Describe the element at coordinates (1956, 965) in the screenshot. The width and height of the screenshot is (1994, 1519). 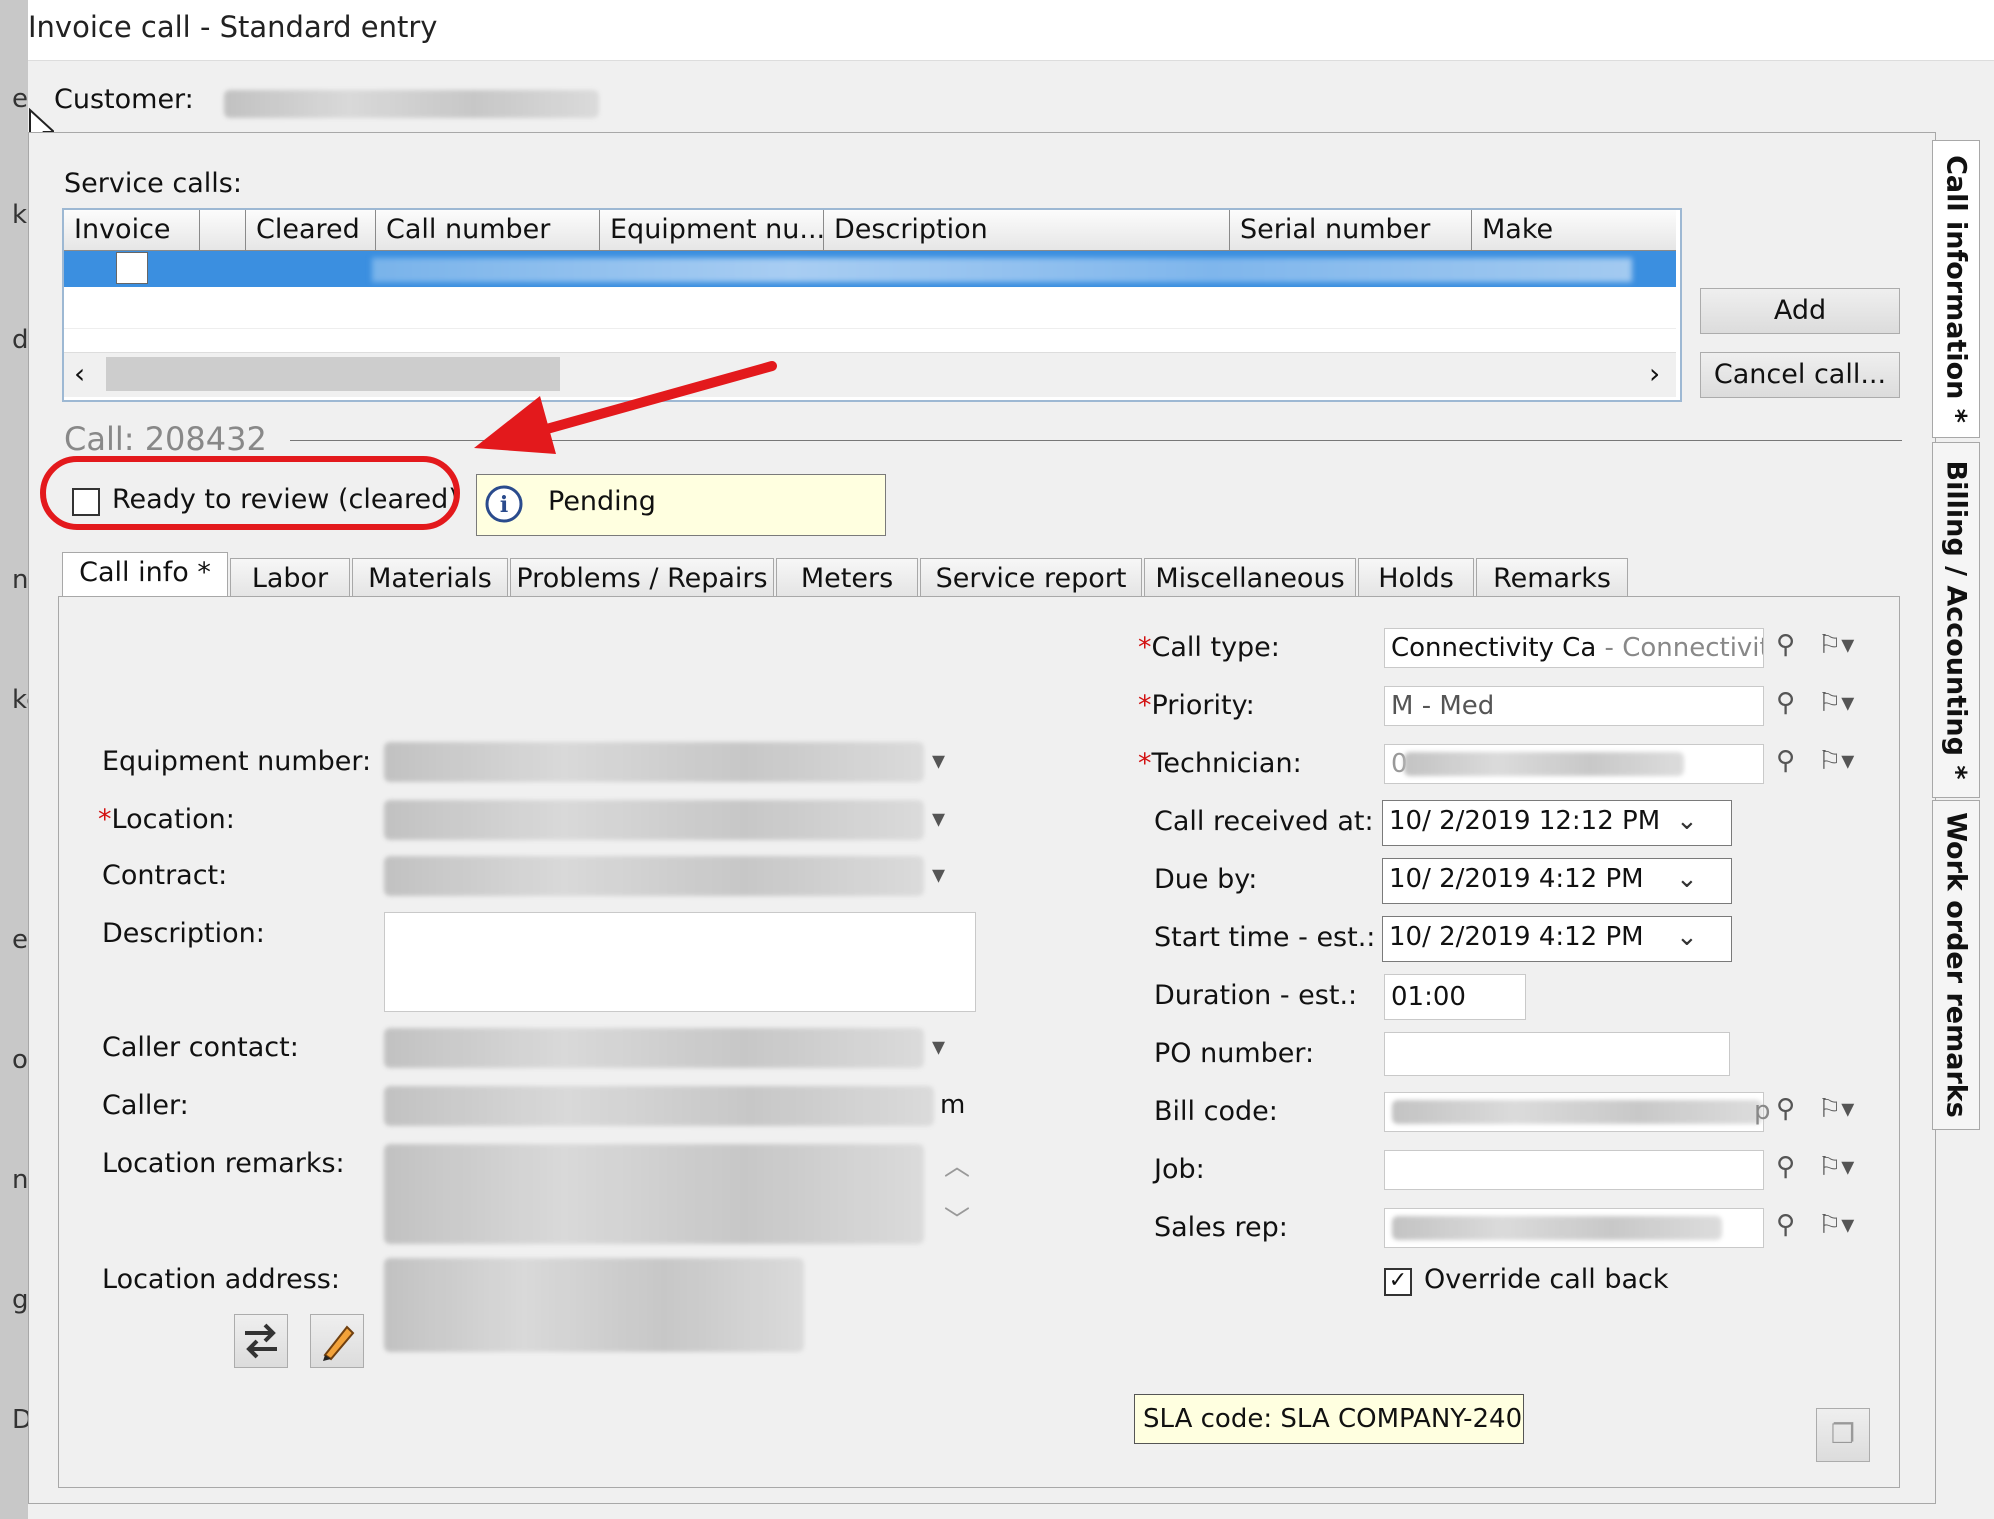
I see `side-tab-work-order-remarks: Work order remarks` at that location.